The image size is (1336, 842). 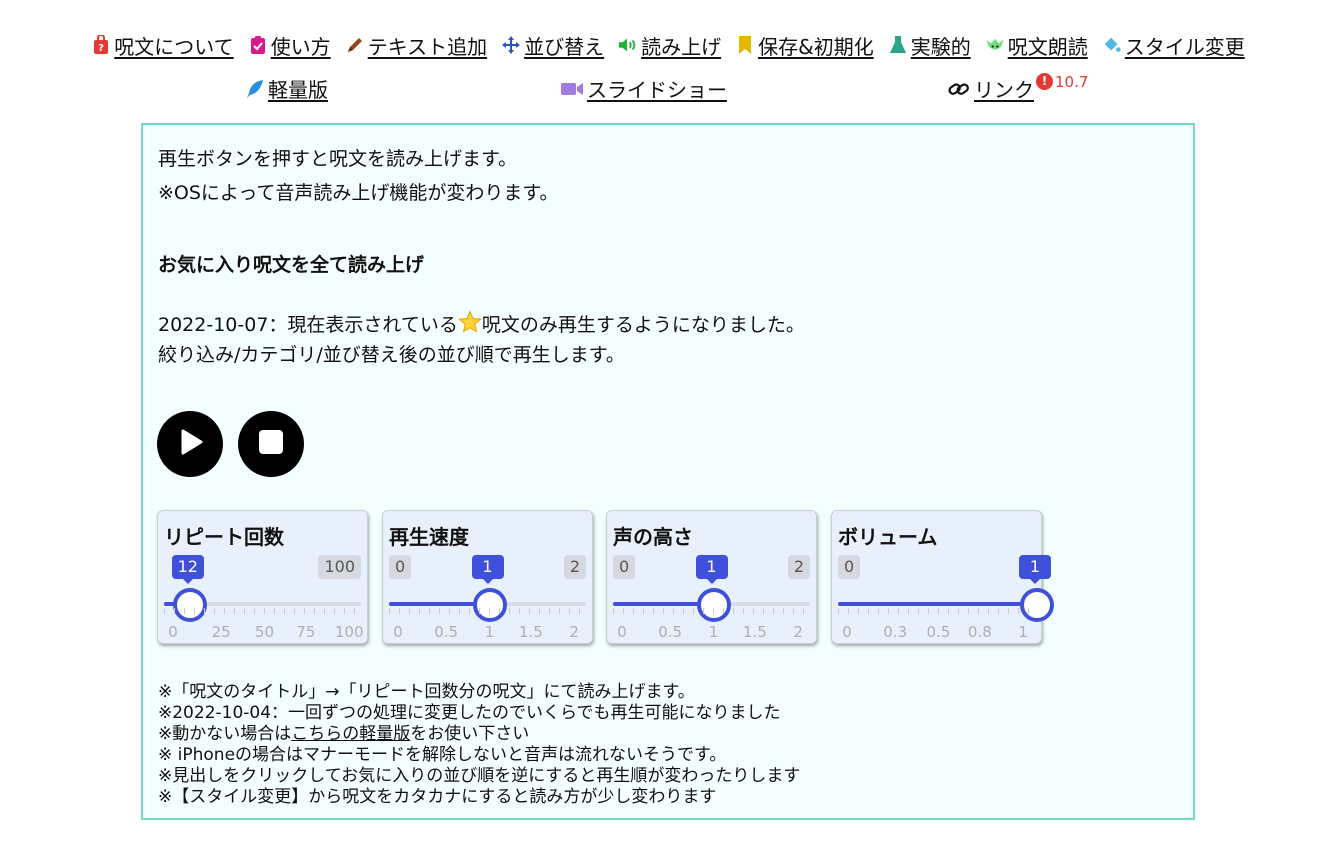 What do you see at coordinates (187, 569) in the screenshot?
I see `slider-value: 12` at bounding box center [187, 569].